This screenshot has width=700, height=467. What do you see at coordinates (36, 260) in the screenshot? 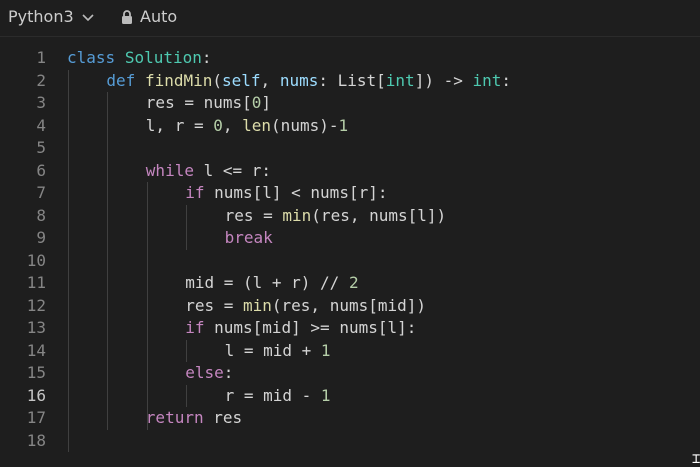
I see `line-number: 10` at bounding box center [36, 260].